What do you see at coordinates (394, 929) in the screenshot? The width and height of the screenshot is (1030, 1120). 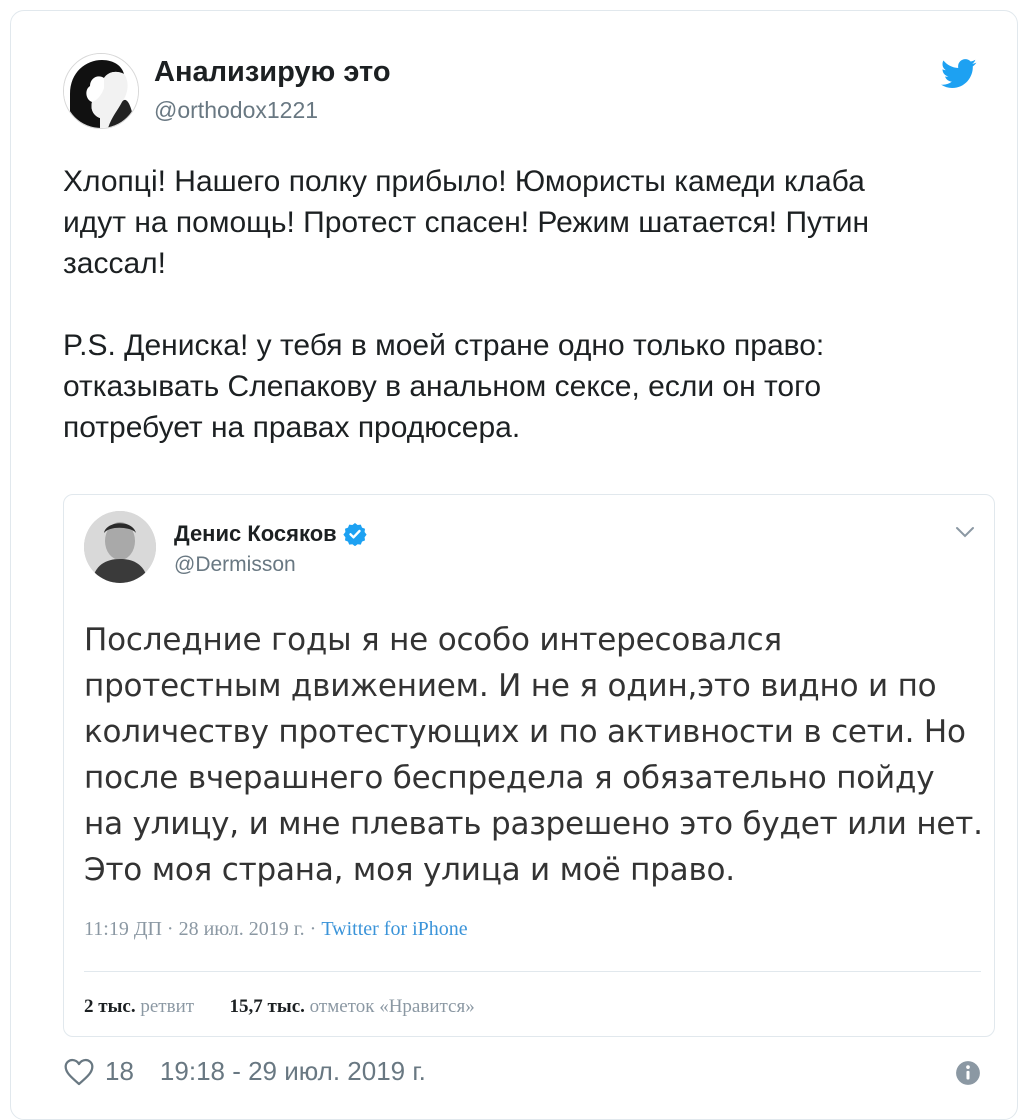 I see `quoted-source-link: Twitter for iPhone` at bounding box center [394, 929].